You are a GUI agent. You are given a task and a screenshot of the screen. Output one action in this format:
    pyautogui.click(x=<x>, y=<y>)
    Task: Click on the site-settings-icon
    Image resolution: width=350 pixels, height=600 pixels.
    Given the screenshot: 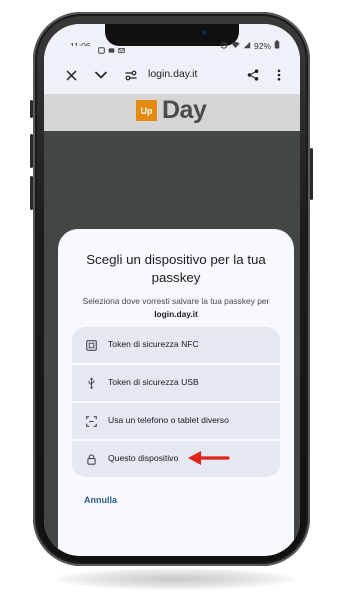 What is the action you would take?
    pyautogui.click(x=131, y=75)
    